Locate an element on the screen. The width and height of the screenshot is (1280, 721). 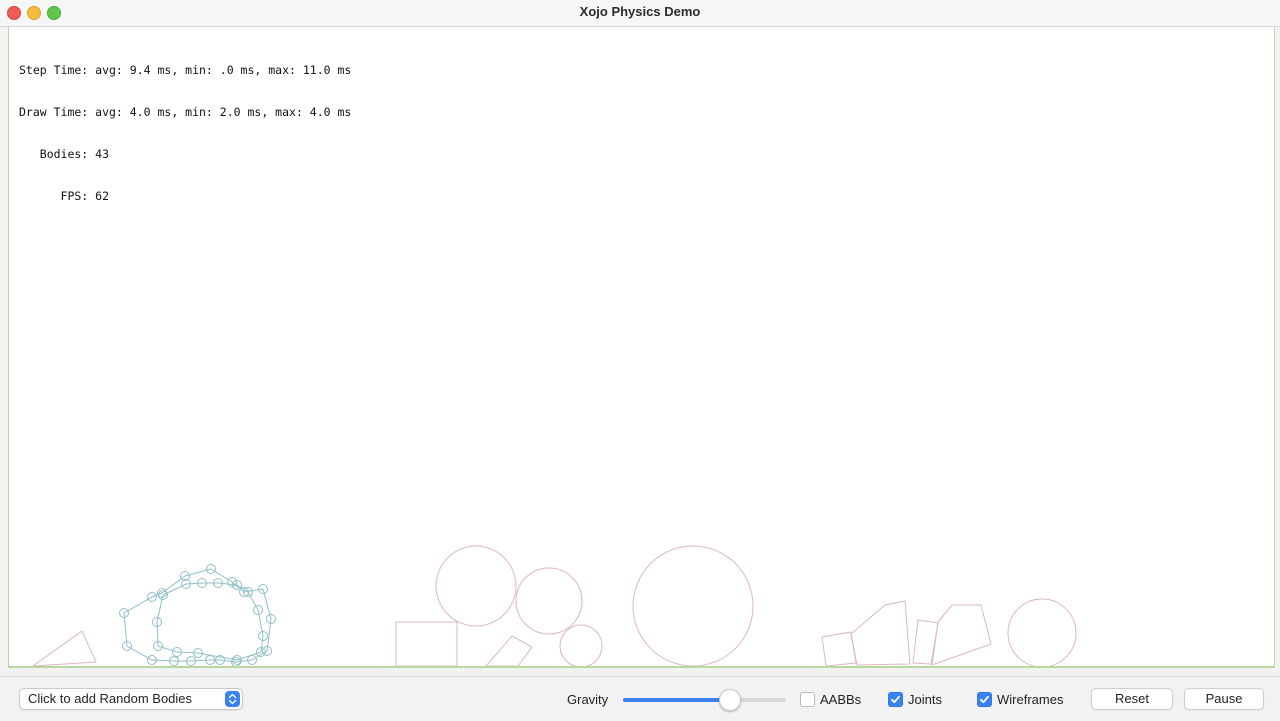
title-bar: Xojo Physics Demo is located at coordinates (640, 13).